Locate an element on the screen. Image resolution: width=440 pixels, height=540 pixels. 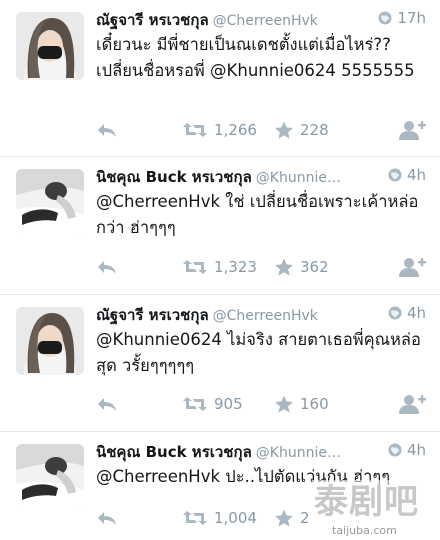
retweet-button: 1,323 is located at coordinates (219, 267).